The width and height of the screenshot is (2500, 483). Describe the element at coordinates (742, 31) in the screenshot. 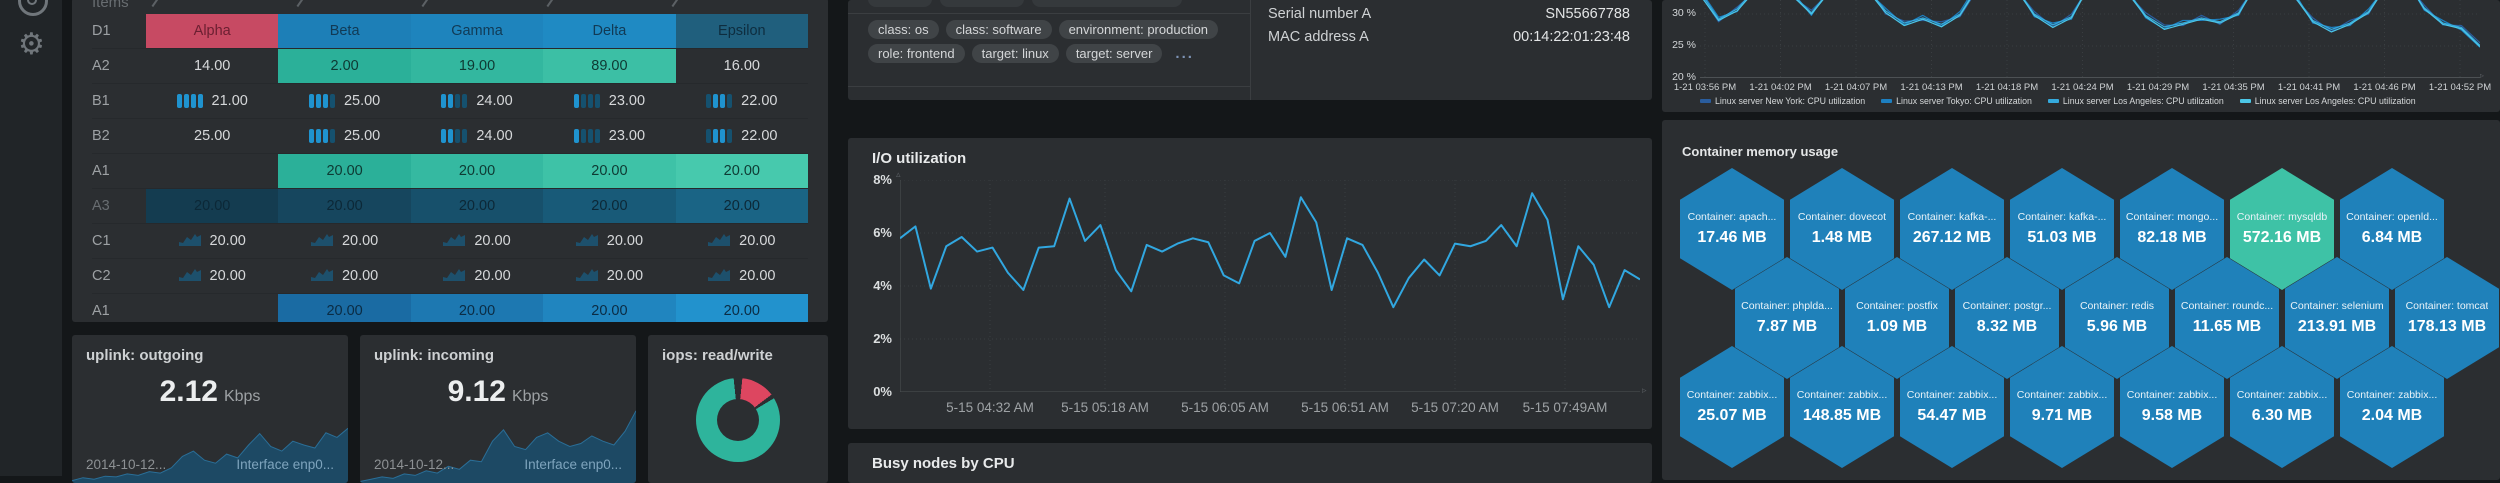

I see `table-cell: Epsilon` at that location.